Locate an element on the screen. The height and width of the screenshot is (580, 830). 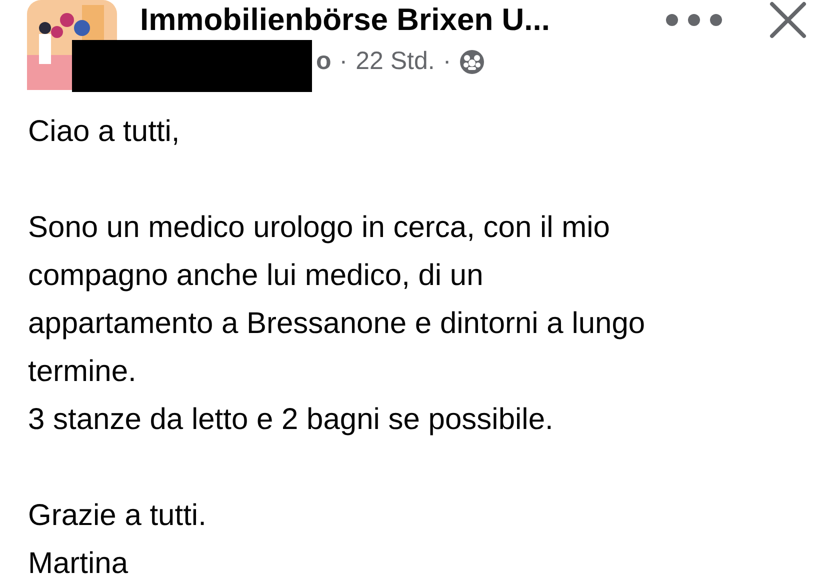
post-text: Ciao a tutti, is located at coordinates (104, 132).